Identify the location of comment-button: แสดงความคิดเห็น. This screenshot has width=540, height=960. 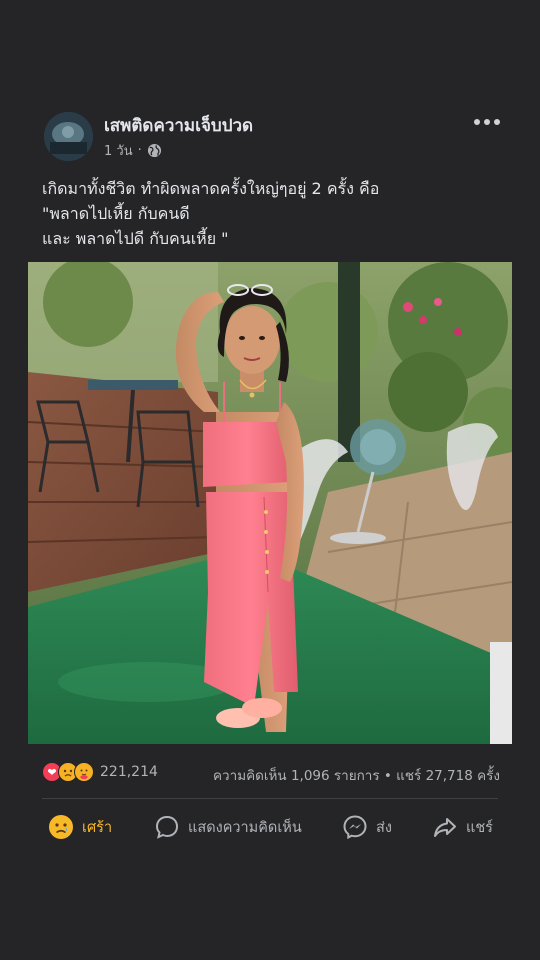
(228, 827).